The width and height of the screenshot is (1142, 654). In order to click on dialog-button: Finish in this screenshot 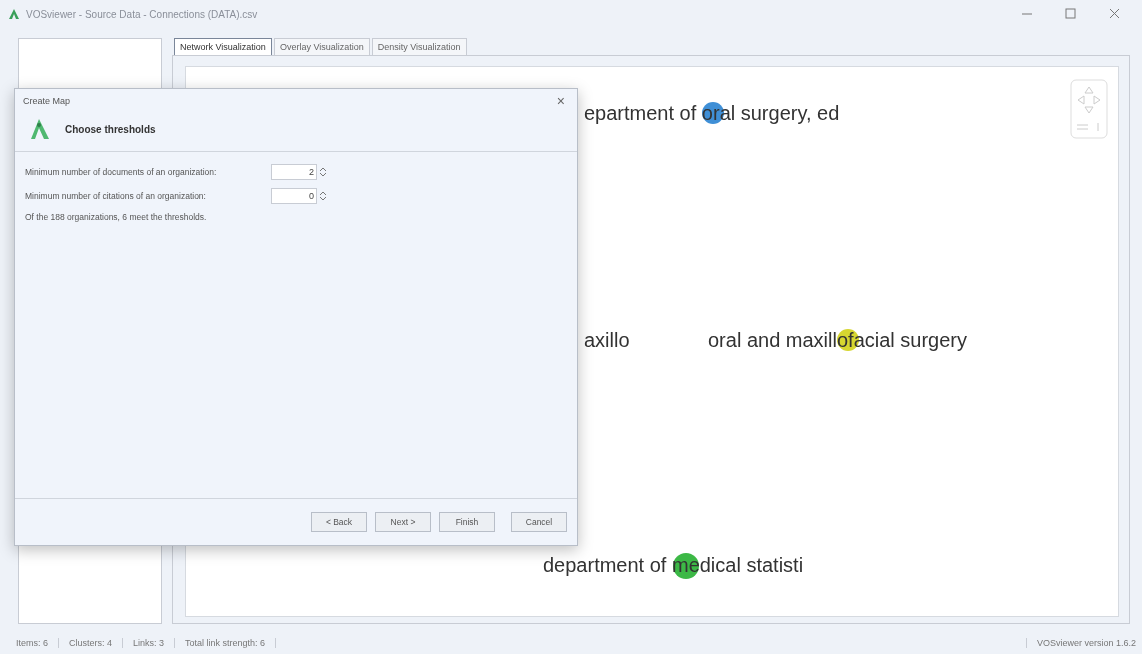, I will do `click(467, 522)`.